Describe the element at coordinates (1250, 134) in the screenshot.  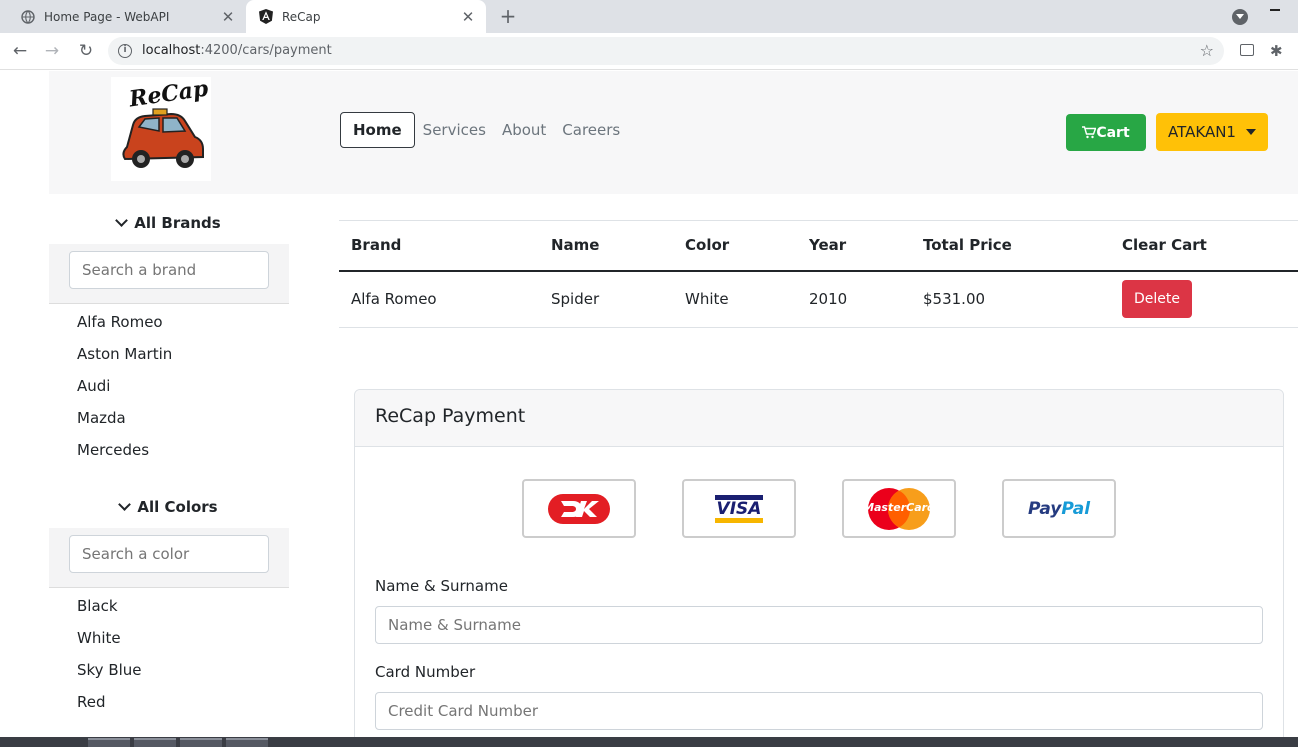
I see `caret-down-icon` at that location.